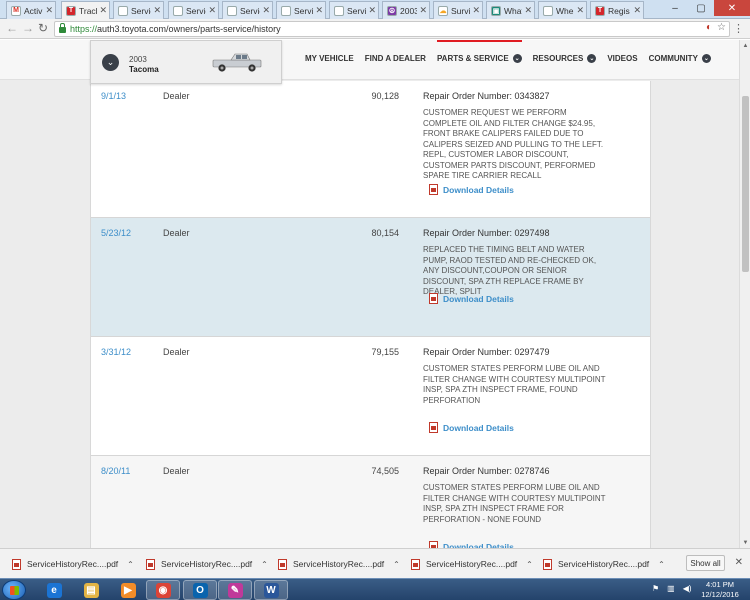  Describe the element at coordinates (115, 471) in the screenshot. I see `service-date-link: 8/20/11` at that location.